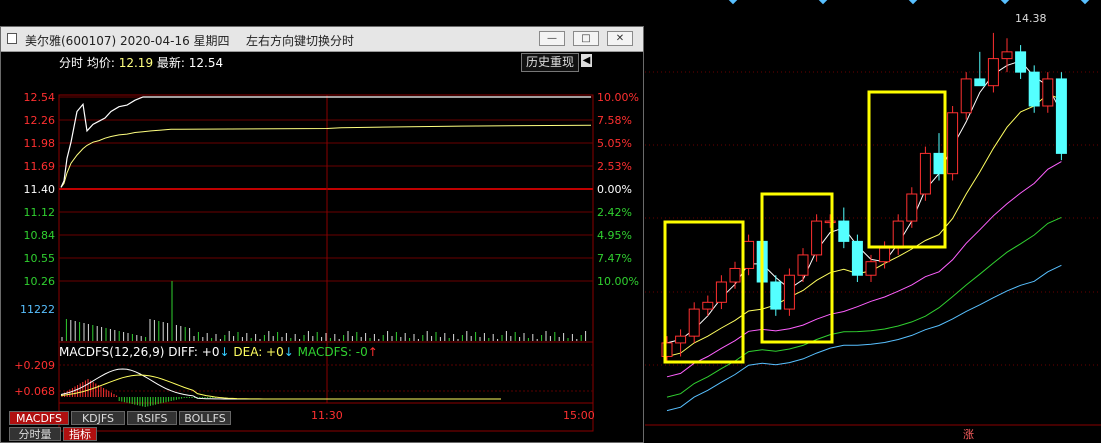 The width and height of the screenshot is (1101, 443). What do you see at coordinates (34, 391) in the screenshot?
I see `macd-tick-label: +0.068` at bounding box center [34, 391].